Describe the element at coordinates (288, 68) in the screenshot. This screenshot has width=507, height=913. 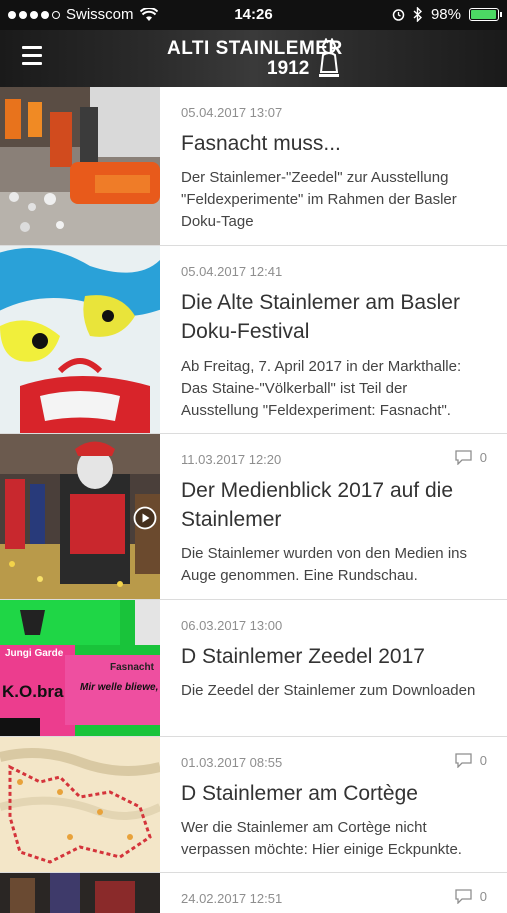
I see `logo-line2: 1912` at that location.